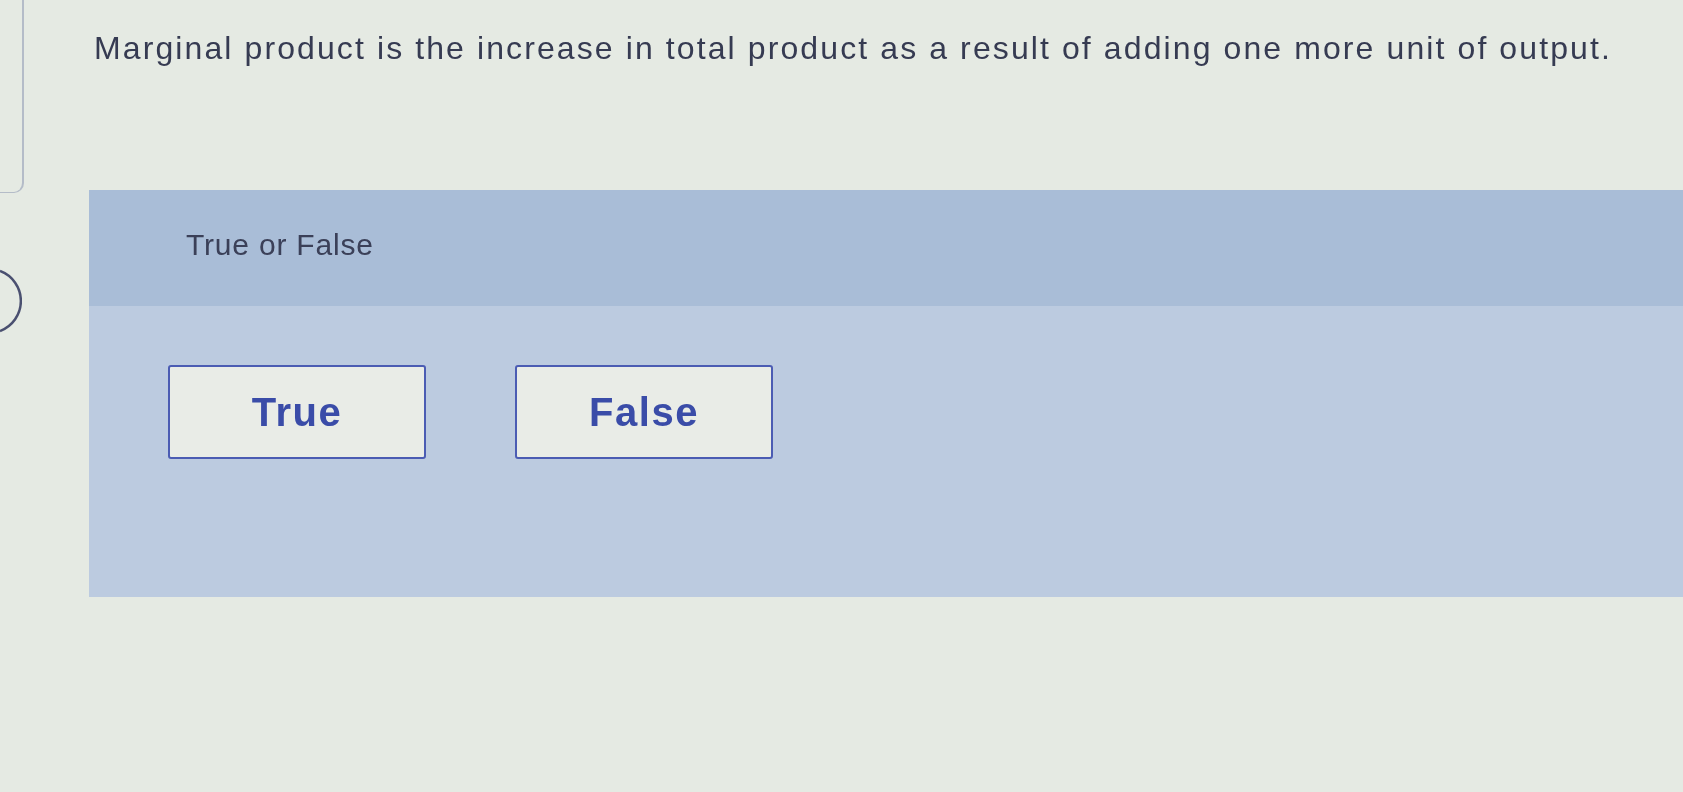  What do you see at coordinates (280, 244) in the screenshot?
I see `prompt-text: True or False` at bounding box center [280, 244].